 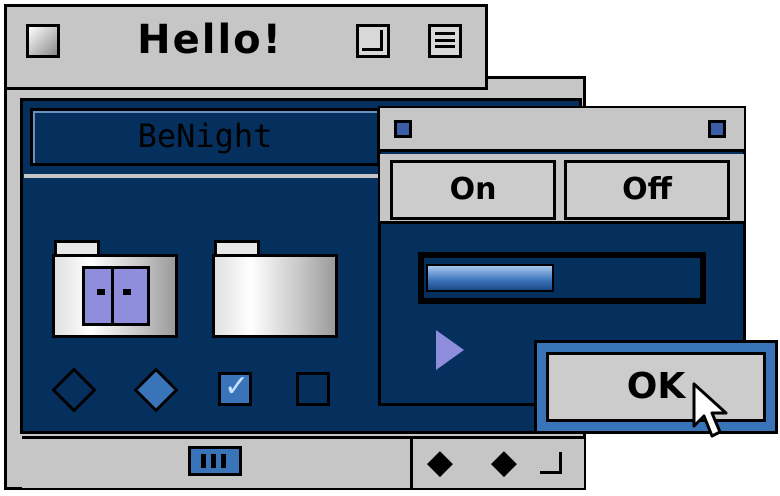 I want to click on off-button: Off, so click(x=647, y=190).